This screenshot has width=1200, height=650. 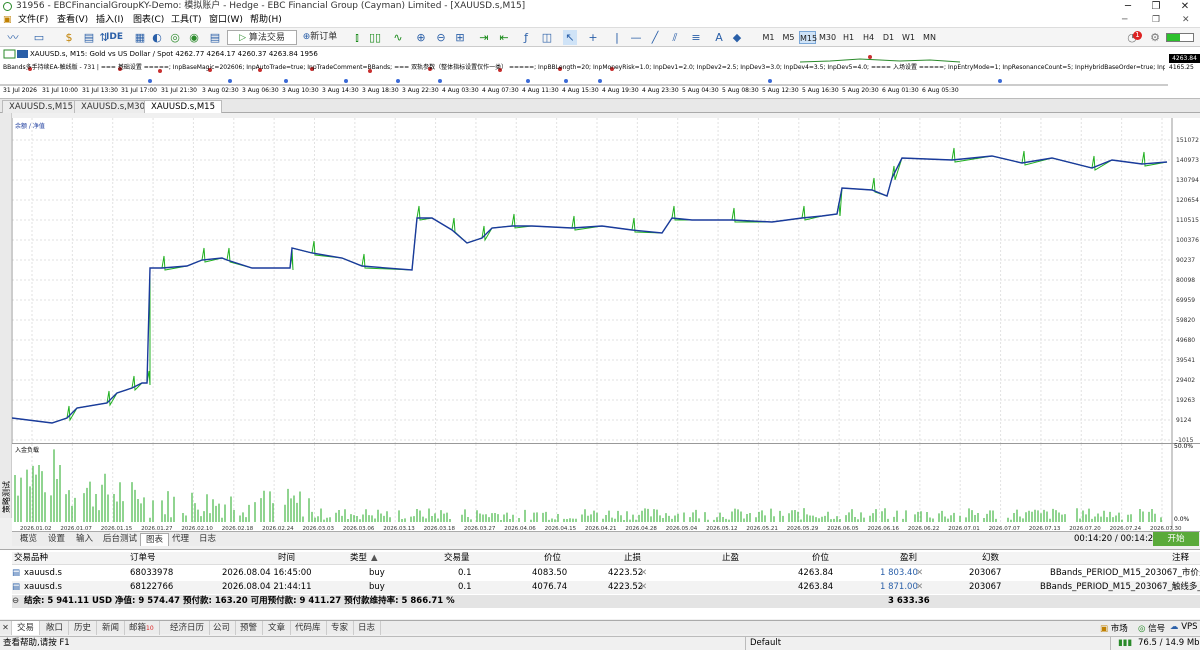 What do you see at coordinates (808, 37) in the screenshot?
I see `tf-m15: M15` at bounding box center [808, 37].